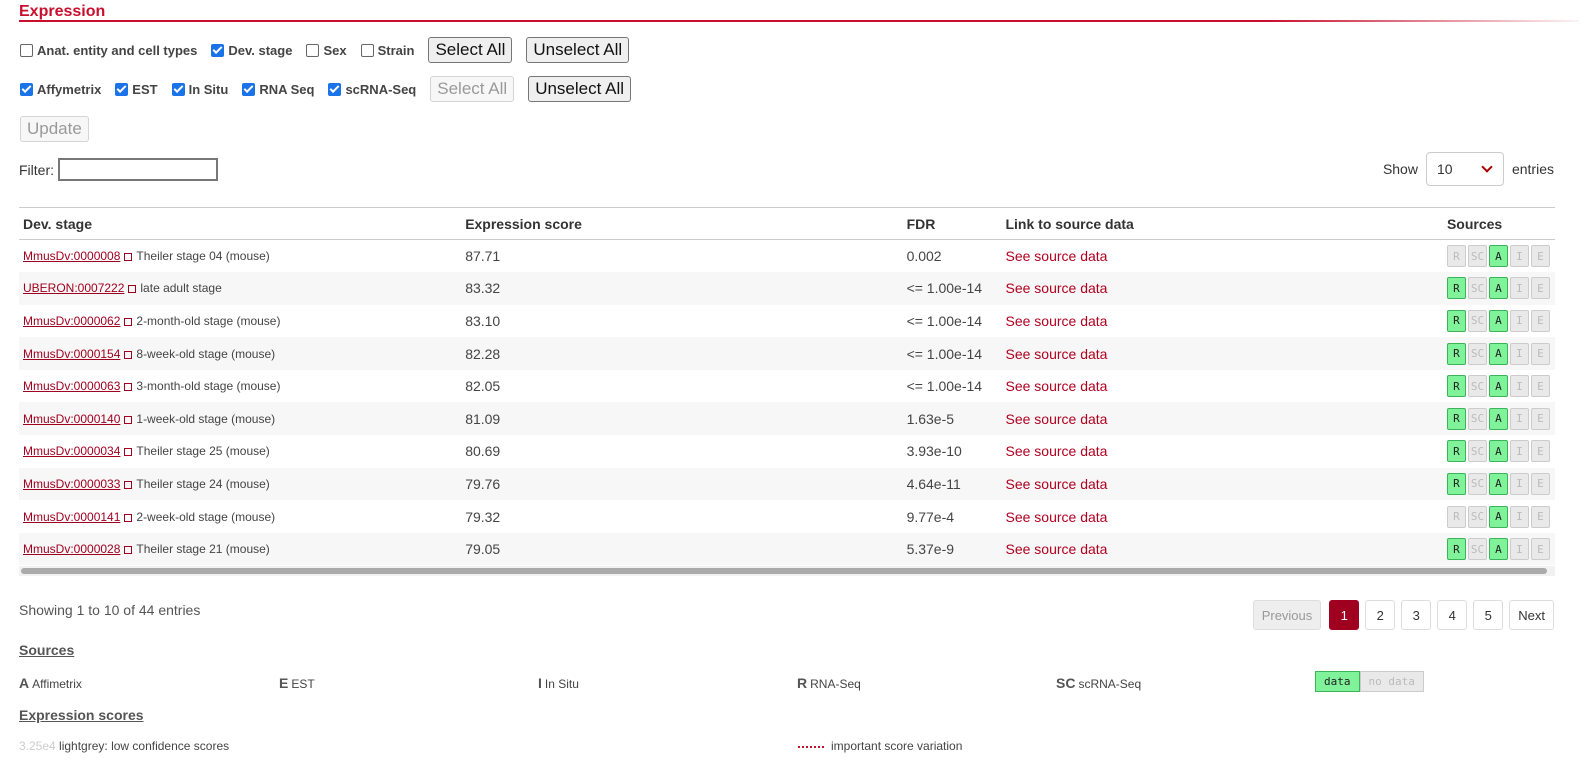  Describe the element at coordinates (1531, 615) in the screenshot. I see `next-button: Next` at that location.